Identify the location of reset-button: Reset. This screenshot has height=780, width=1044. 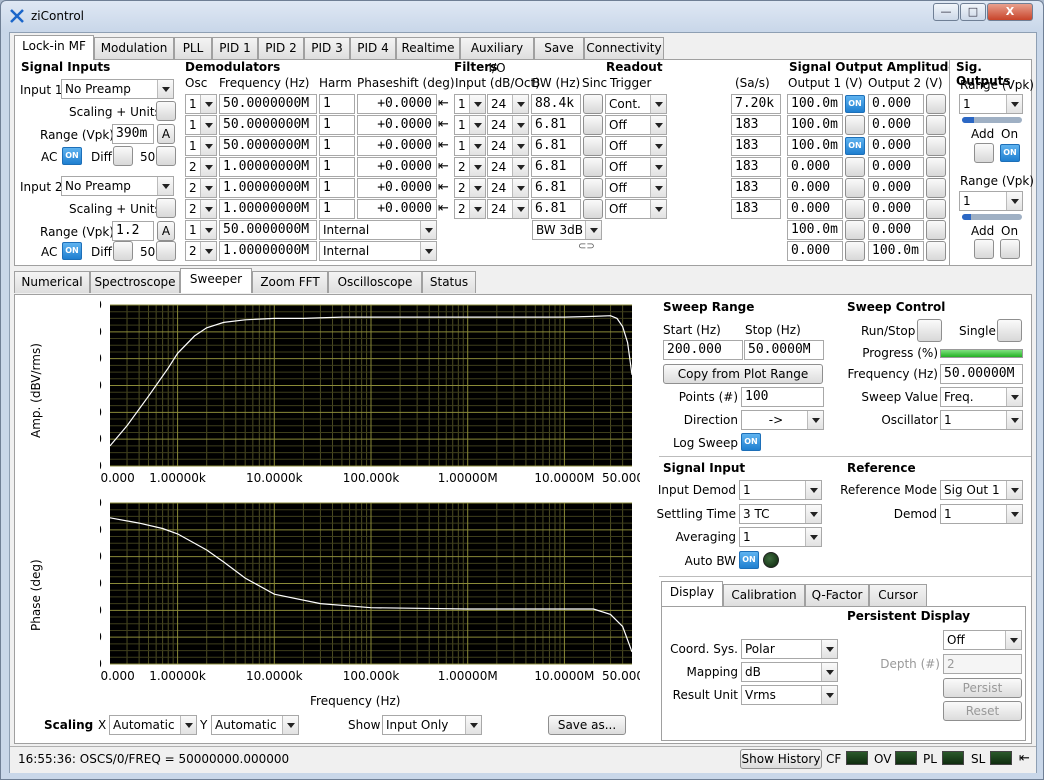
(982, 711).